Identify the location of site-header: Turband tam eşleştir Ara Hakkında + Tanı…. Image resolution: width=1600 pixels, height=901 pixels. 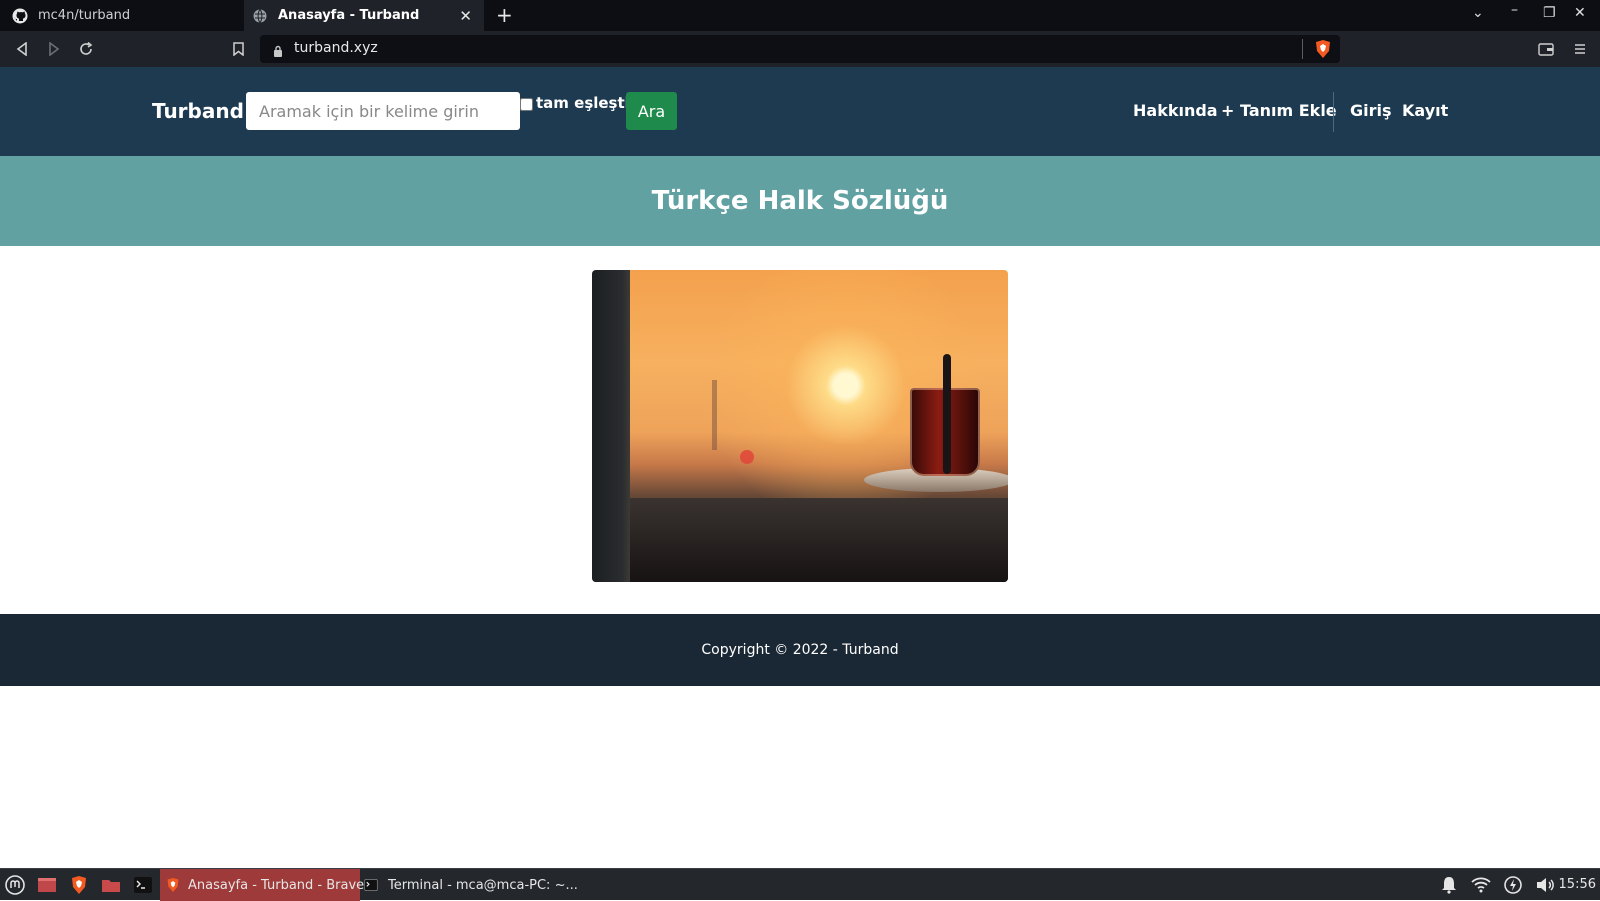
(800, 111).